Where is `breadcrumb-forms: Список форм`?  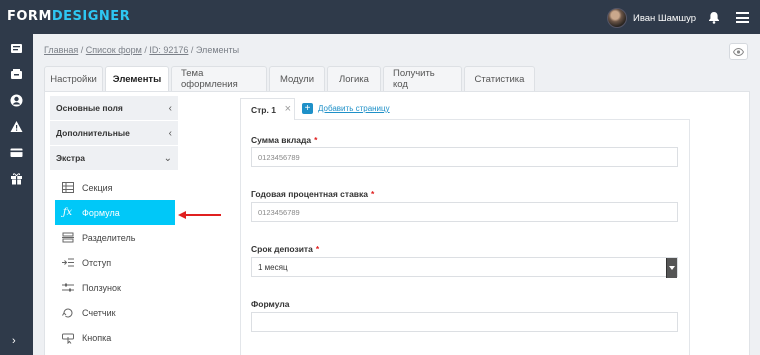
breadcrumb-forms: Список форм is located at coordinates (114, 50).